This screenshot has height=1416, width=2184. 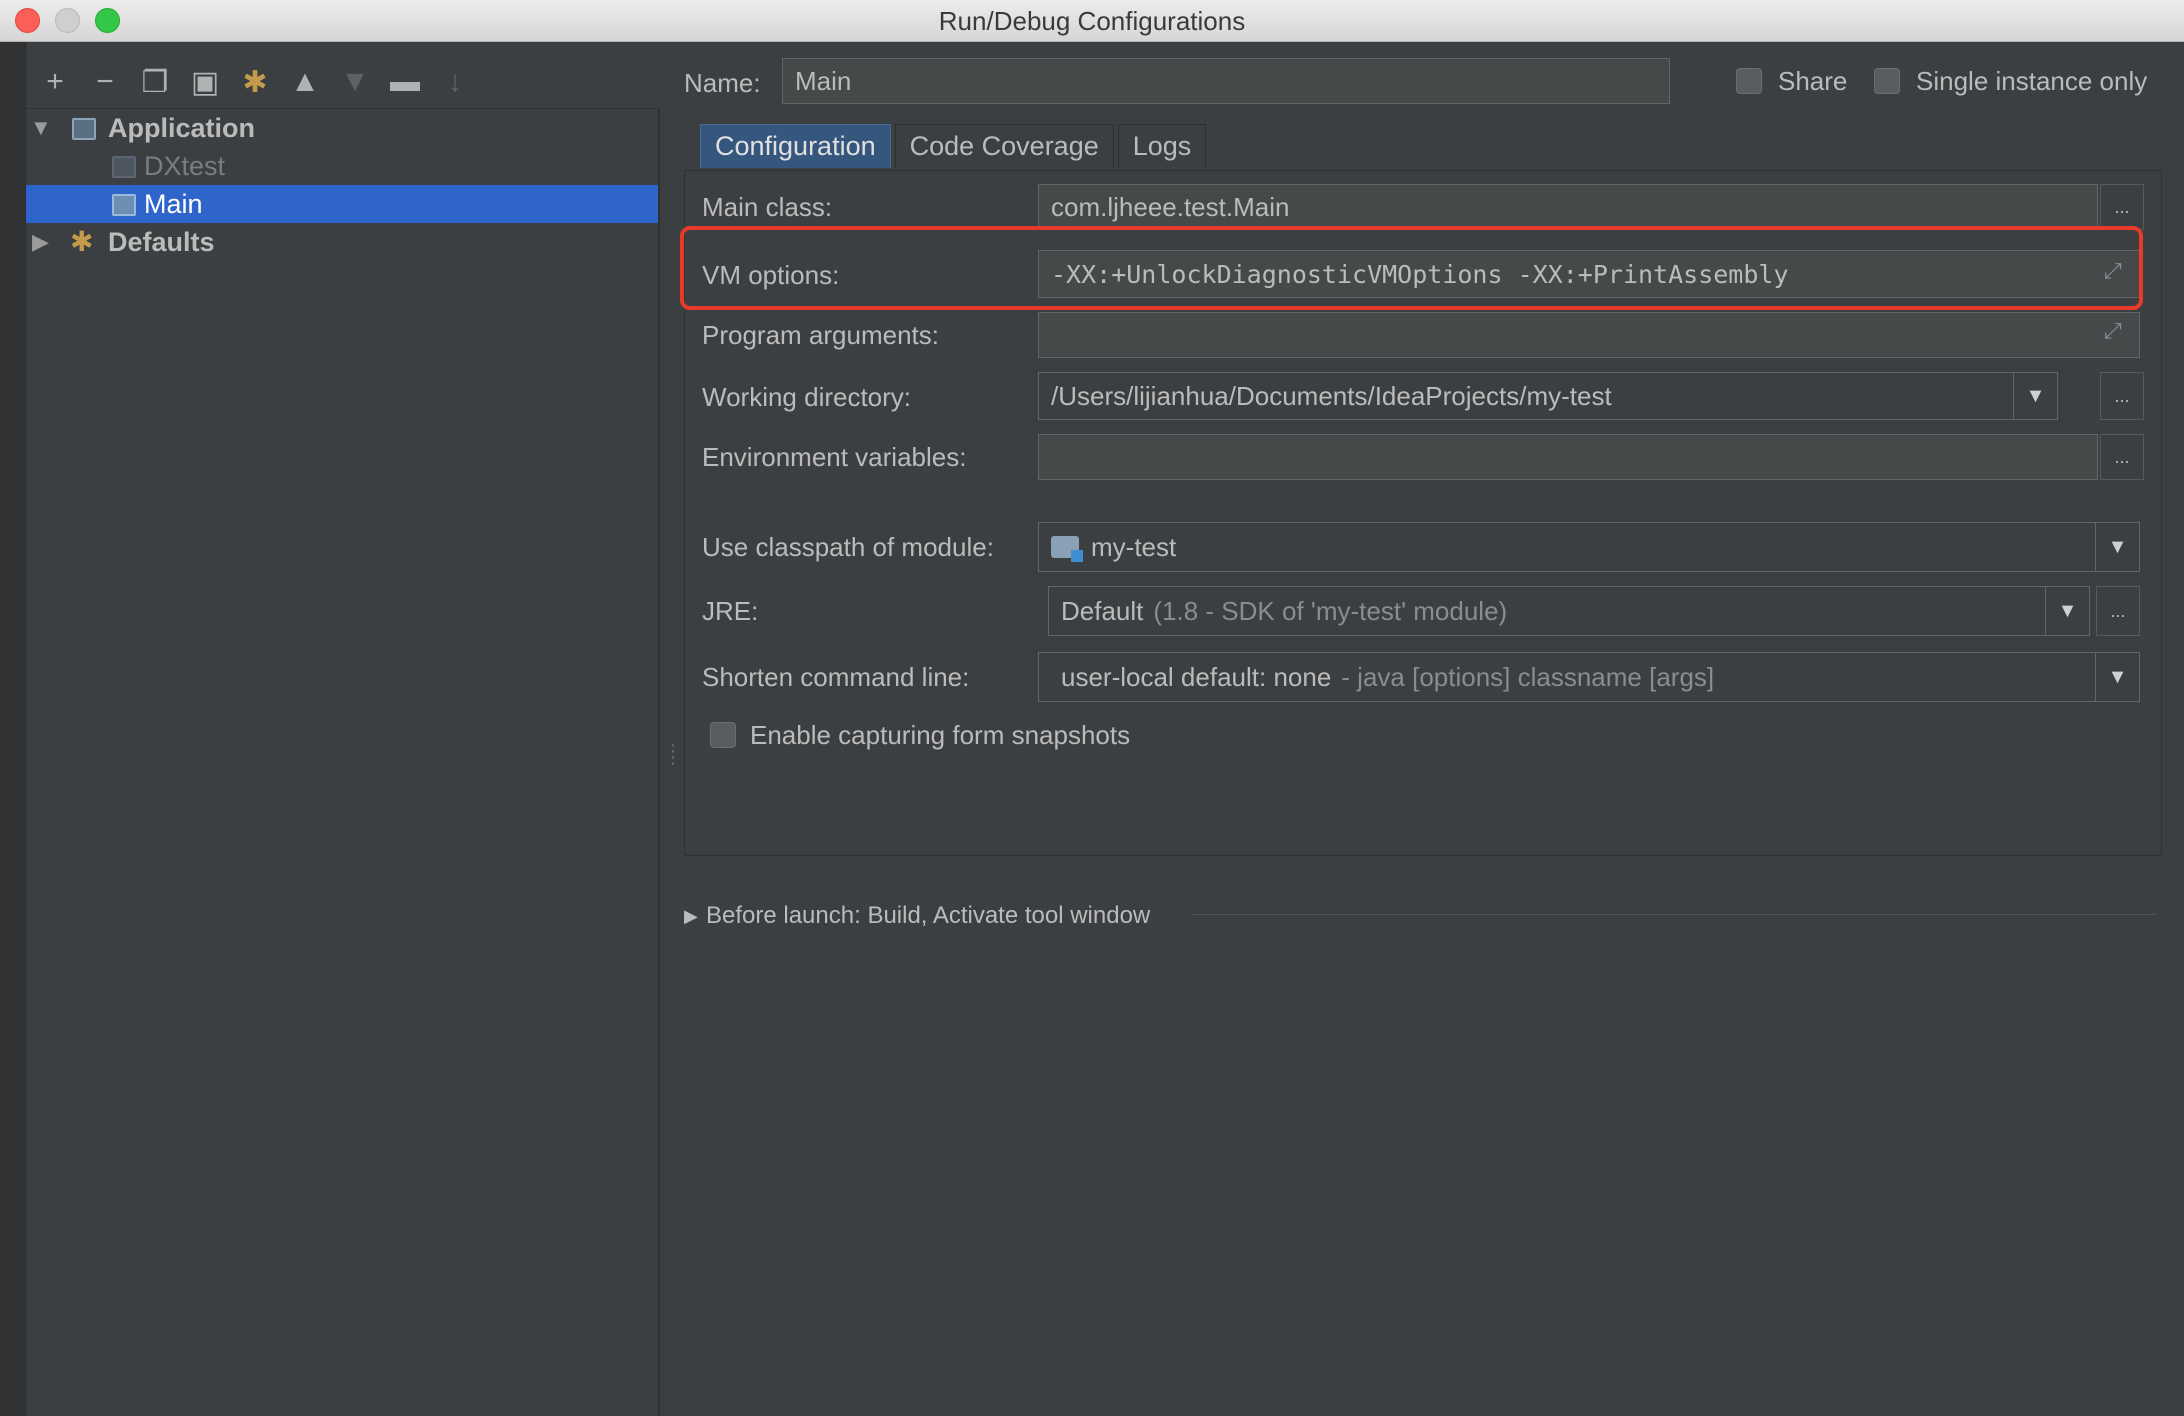 What do you see at coordinates (342, 242) in the screenshot?
I see `tree-item-defaults: ▶ ✱ Defaults` at bounding box center [342, 242].